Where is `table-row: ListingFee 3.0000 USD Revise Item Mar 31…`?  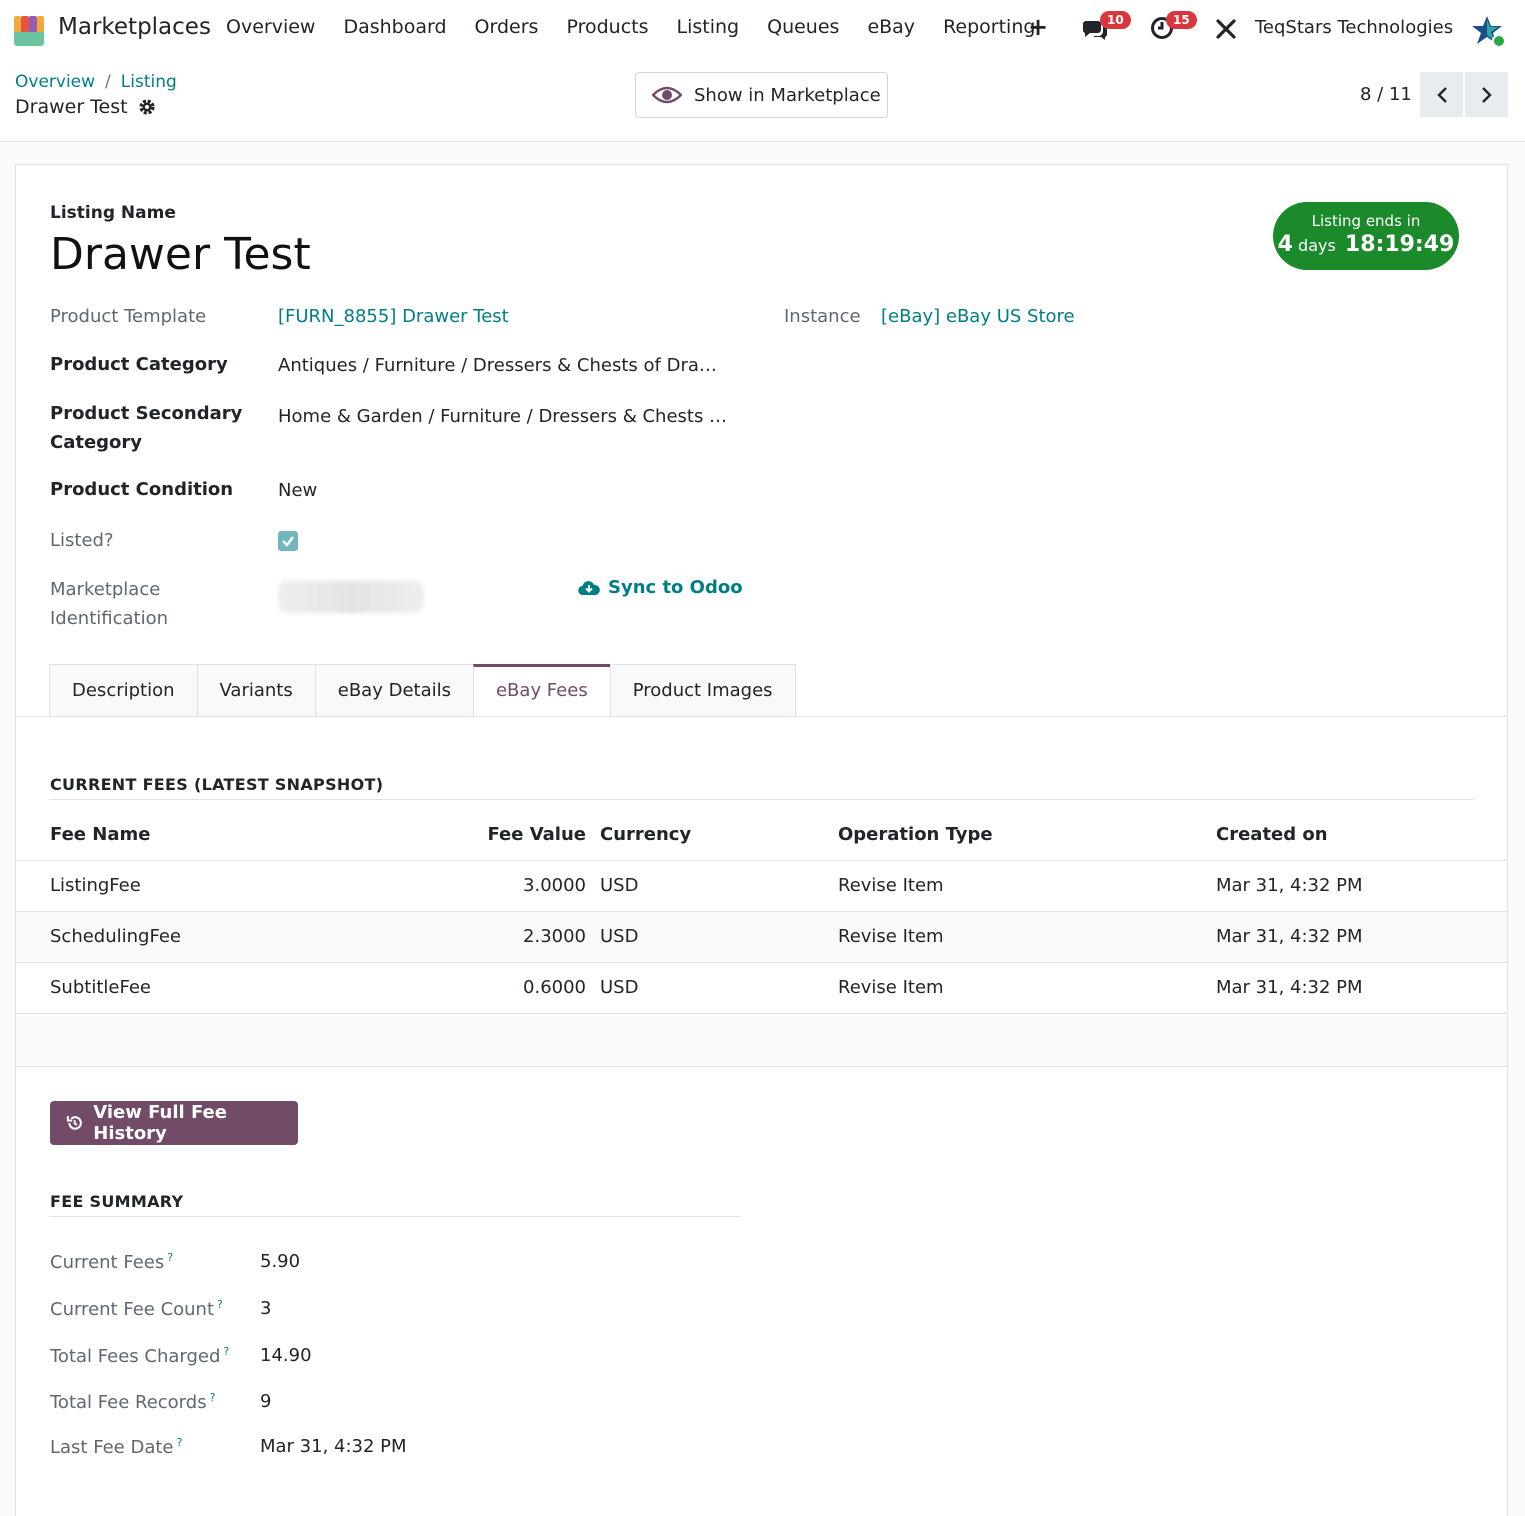
table-row: ListingFee 3.0000 USD Revise Item Mar 31… is located at coordinates (761, 886).